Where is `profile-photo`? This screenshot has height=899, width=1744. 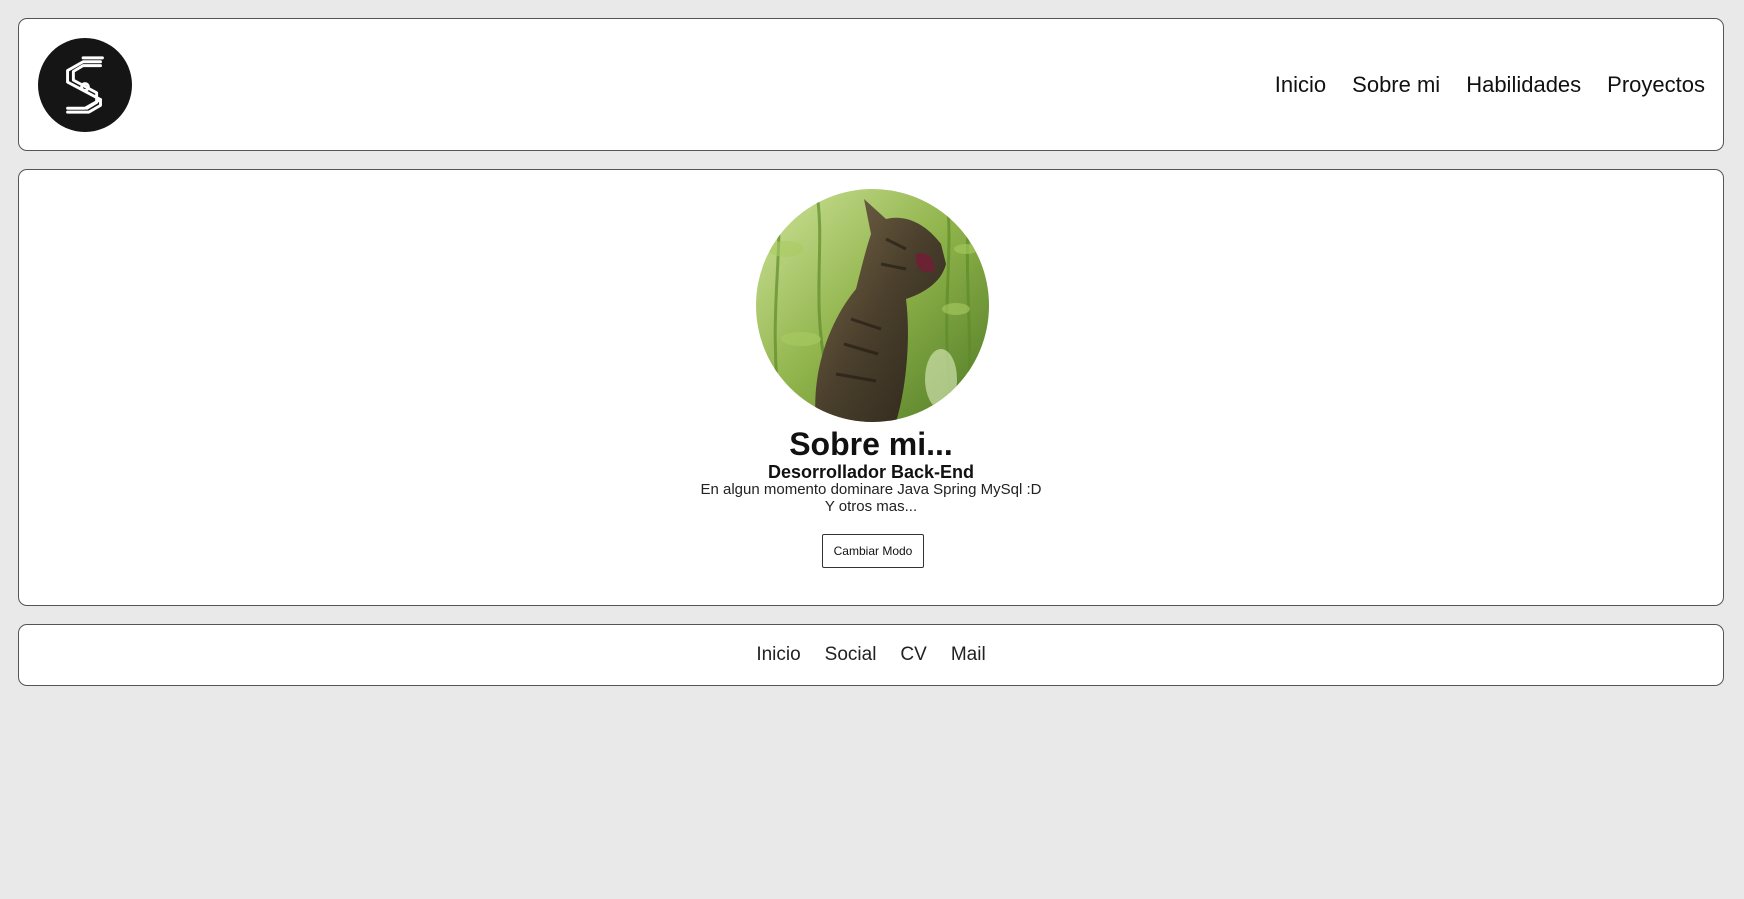
profile-photo is located at coordinates (872, 305).